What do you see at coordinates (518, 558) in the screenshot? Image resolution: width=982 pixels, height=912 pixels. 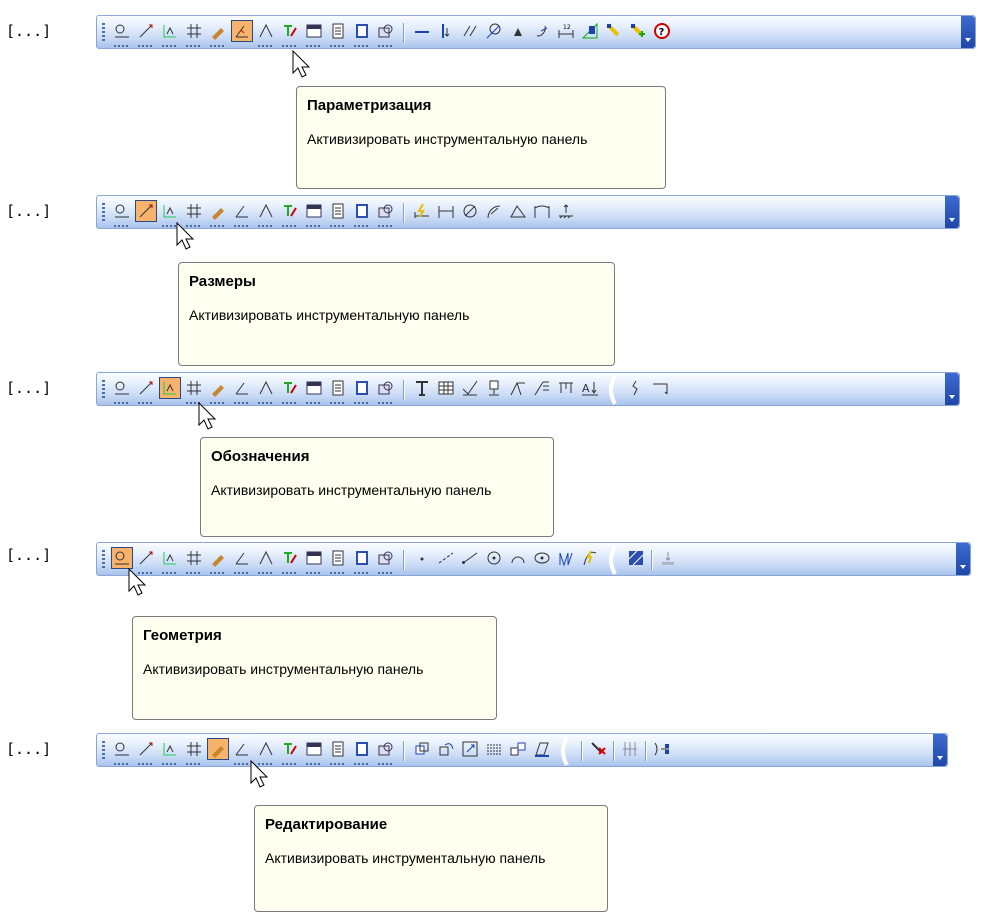 I see `arc-button` at bounding box center [518, 558].